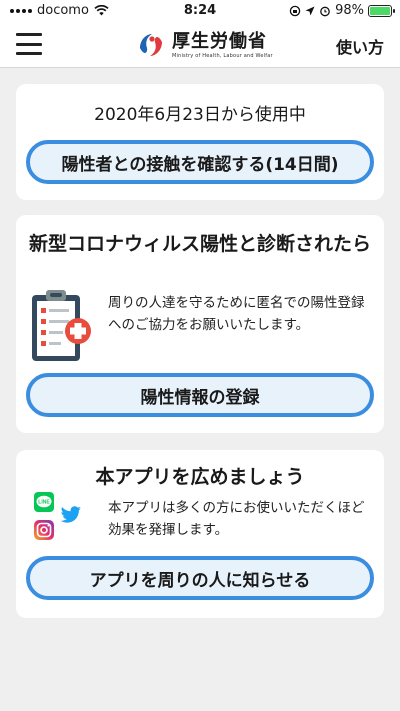  Describe the element at coordinates (200, 578) in the screenshot. I see `share-app-button: アプリを周りの人に知らせる` at that location.